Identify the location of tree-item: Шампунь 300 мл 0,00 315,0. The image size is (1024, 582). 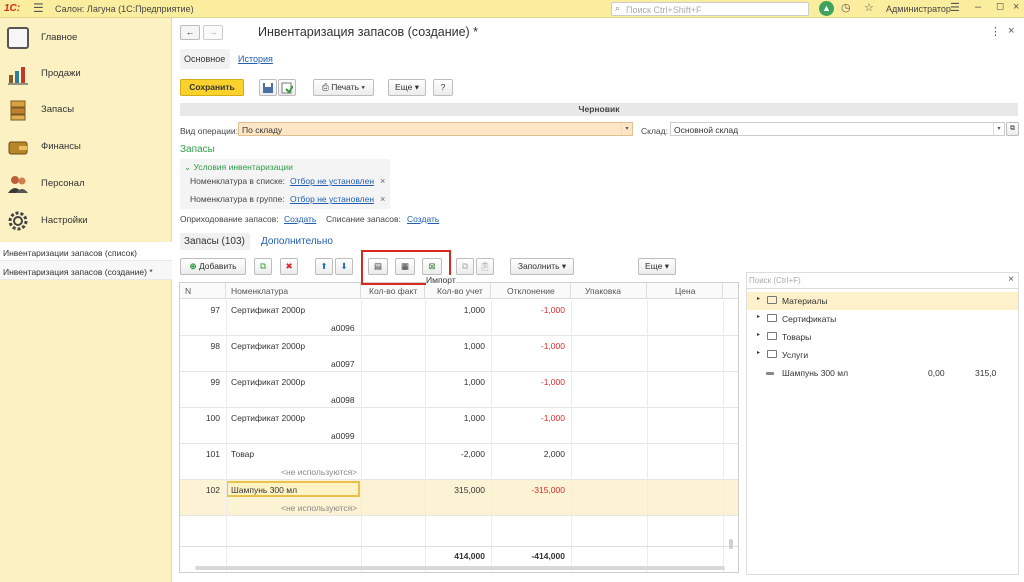
(882, 373).